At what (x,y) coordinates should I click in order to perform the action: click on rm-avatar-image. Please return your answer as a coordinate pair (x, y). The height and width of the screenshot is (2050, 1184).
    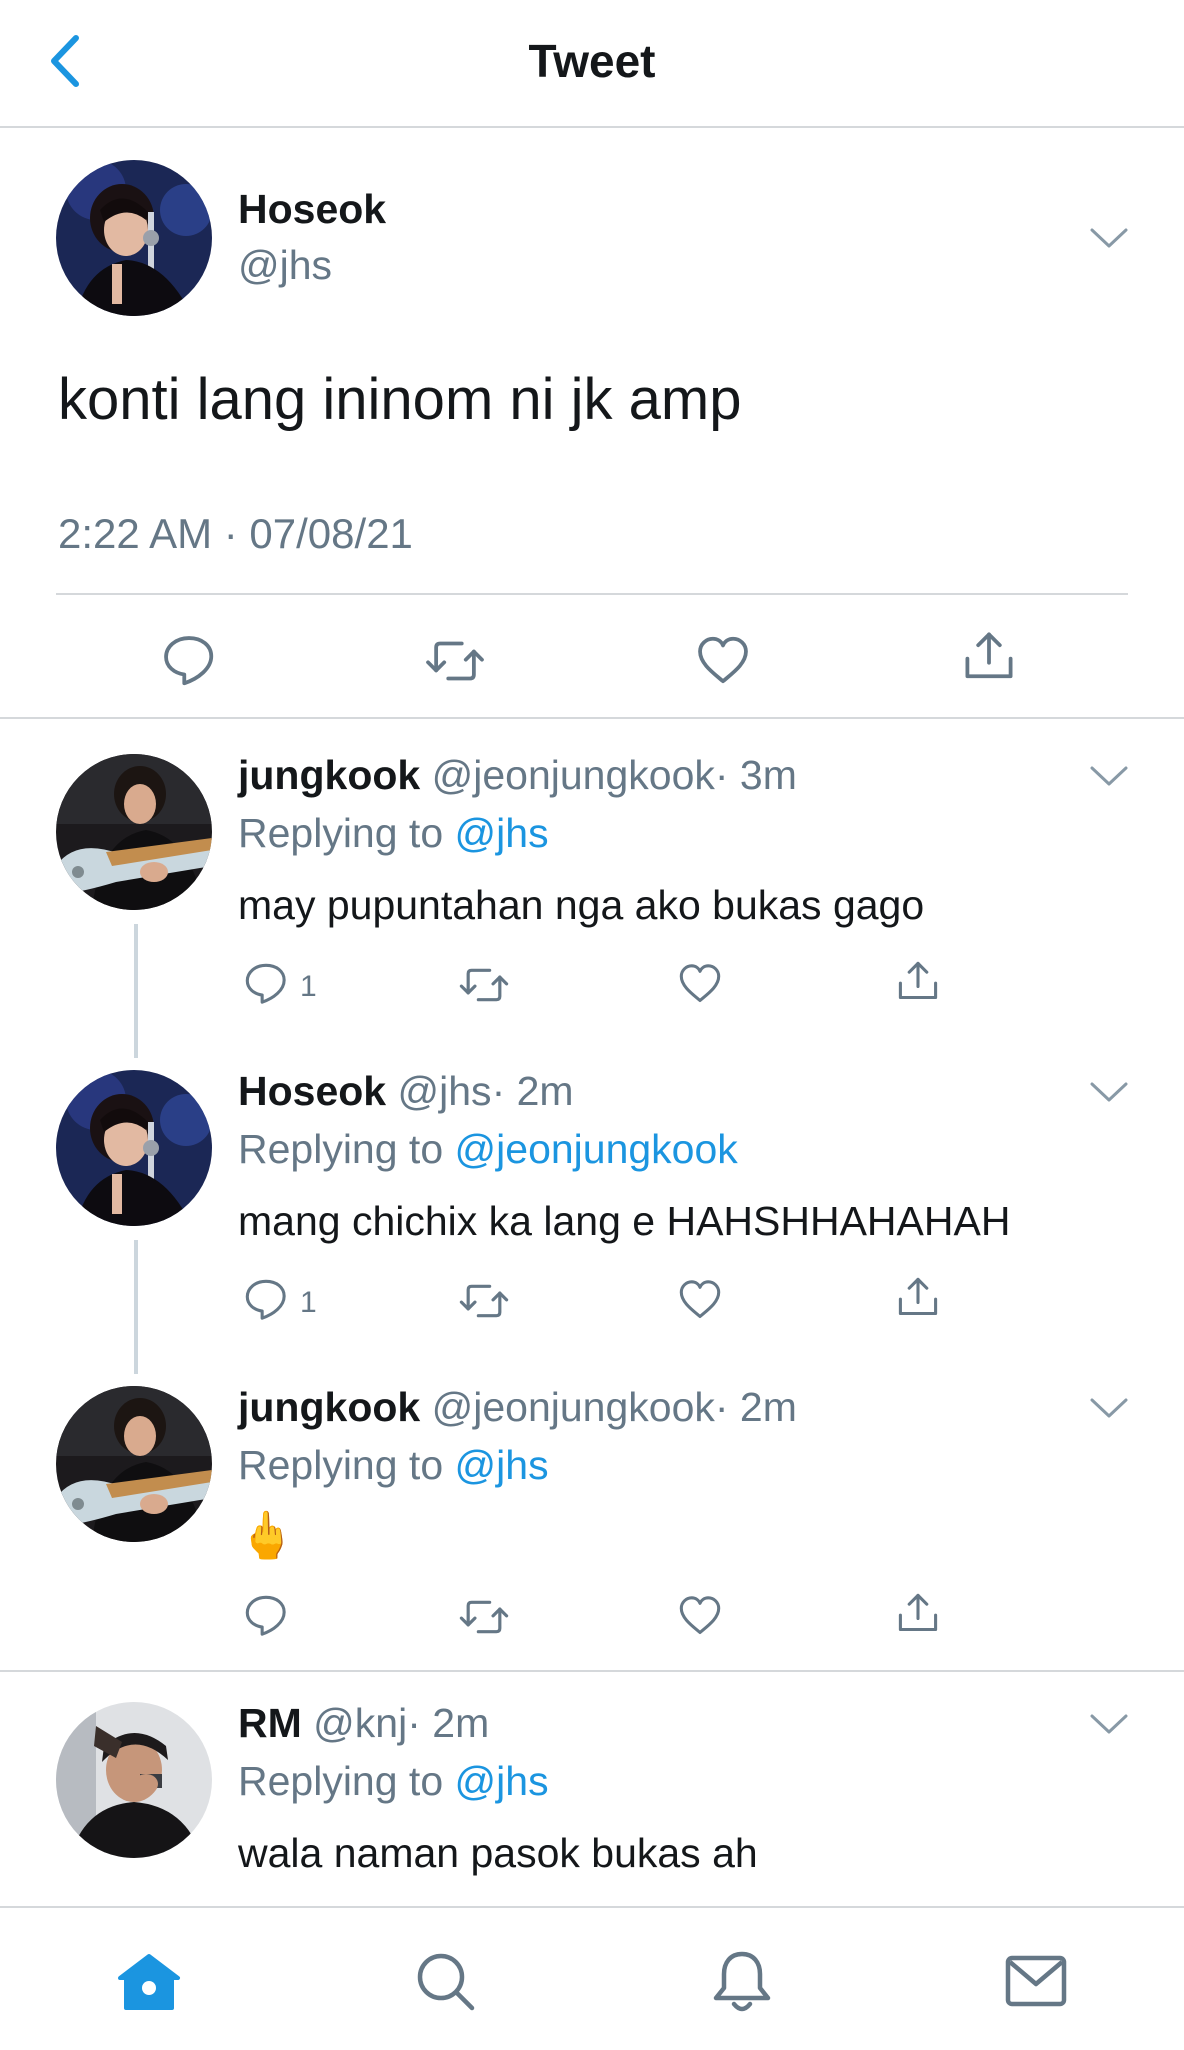
    Looking at the image, I should click on (134, 1780).